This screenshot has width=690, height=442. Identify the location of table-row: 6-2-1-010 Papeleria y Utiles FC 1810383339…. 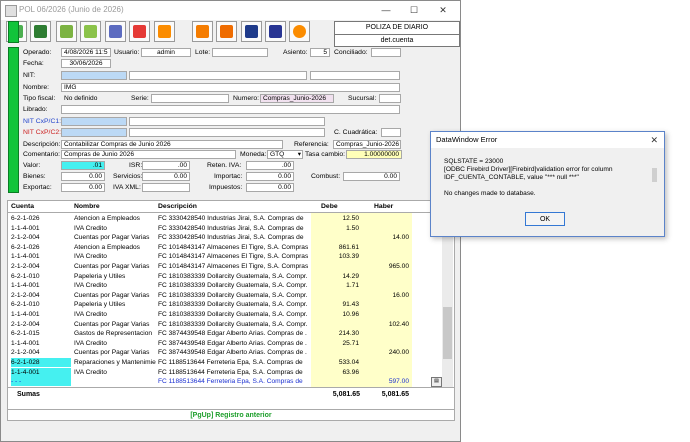
(231, 276).